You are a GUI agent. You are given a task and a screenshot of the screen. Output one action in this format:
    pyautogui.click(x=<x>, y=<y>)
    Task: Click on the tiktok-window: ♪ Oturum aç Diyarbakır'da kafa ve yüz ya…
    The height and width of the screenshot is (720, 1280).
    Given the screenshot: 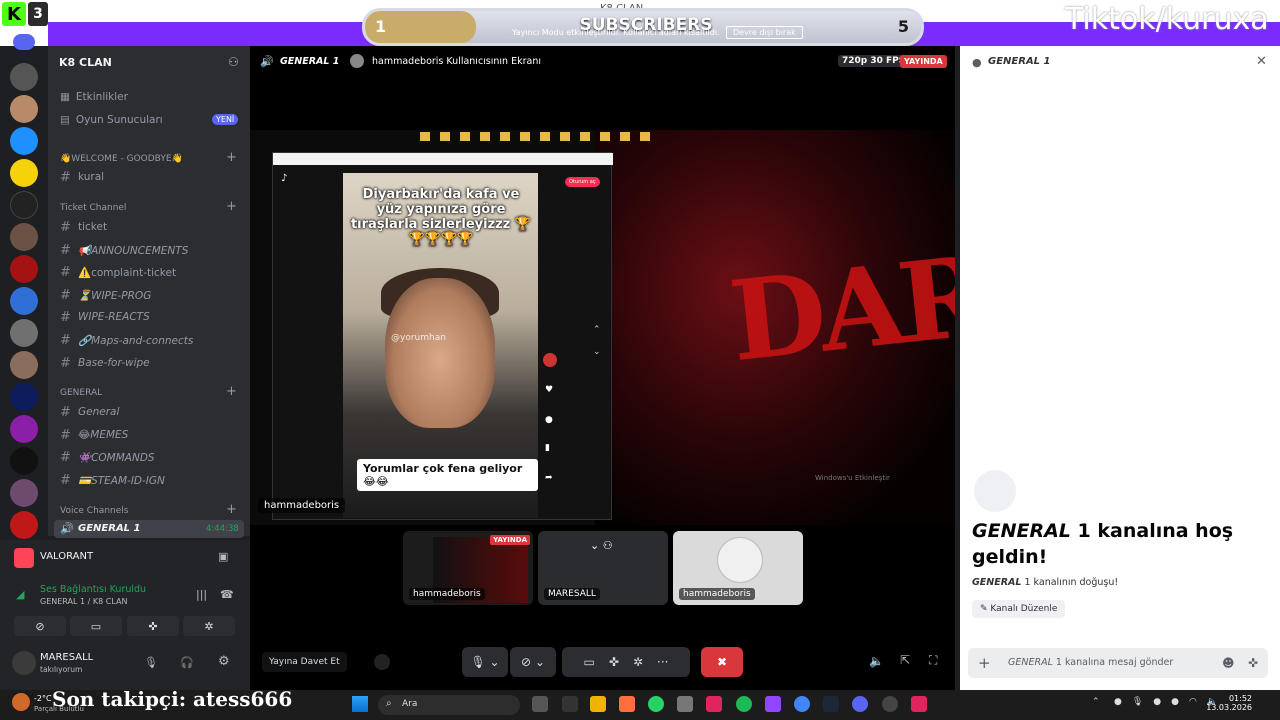 What is the action you would take?
    pyautogui.click(x=442, y=336)
    